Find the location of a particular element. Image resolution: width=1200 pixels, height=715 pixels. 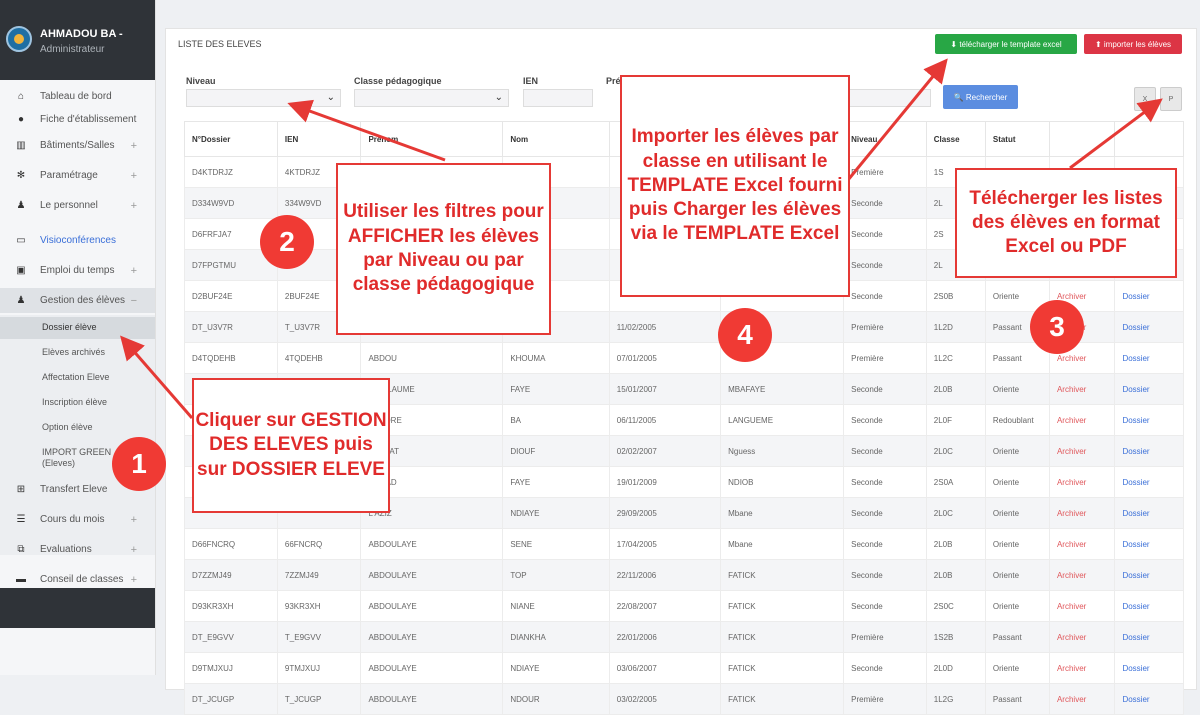

sidebar-item-2: ▥ Bâtiments/Salles + is located at coordinates (77, 145).